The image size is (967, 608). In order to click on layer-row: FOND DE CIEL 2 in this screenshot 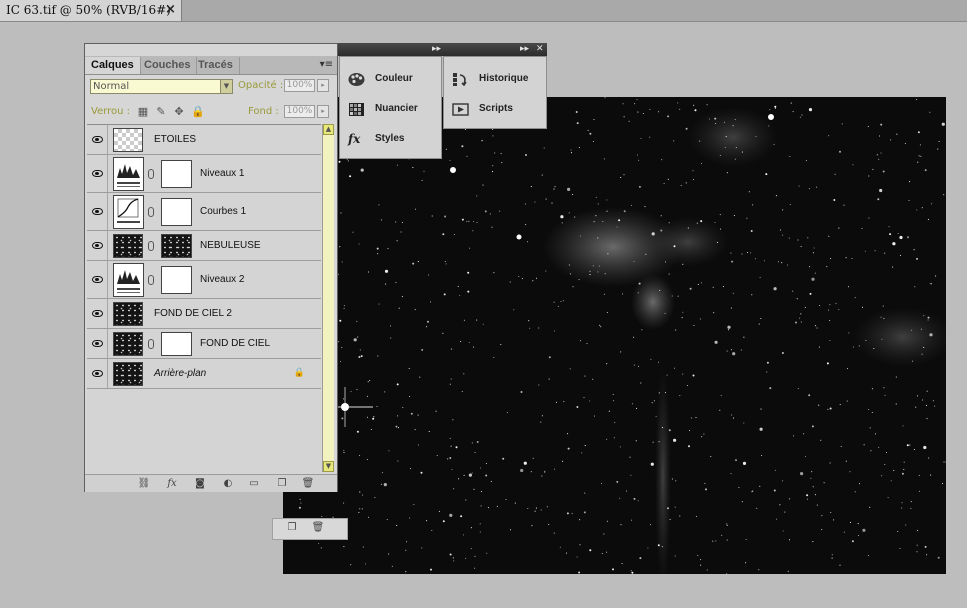, I will do `click(204, 314)`.